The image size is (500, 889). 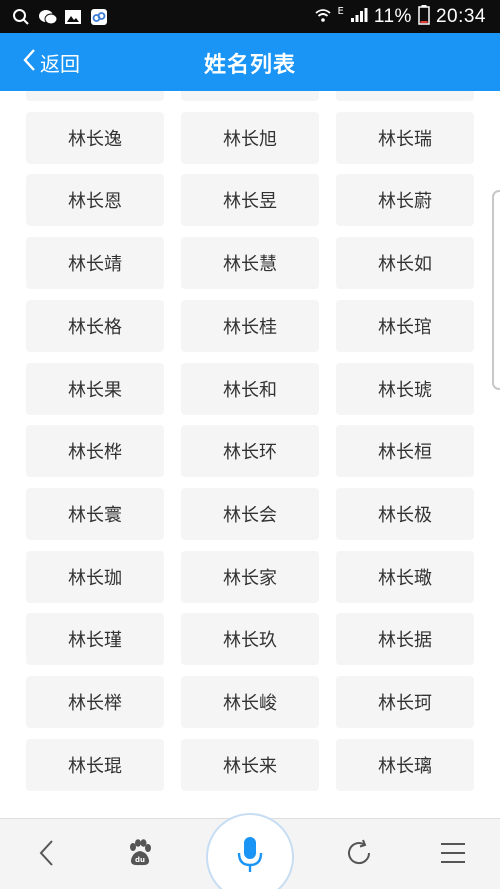 I want to click on name-item: 林长逸, so click(x=95, y=137).